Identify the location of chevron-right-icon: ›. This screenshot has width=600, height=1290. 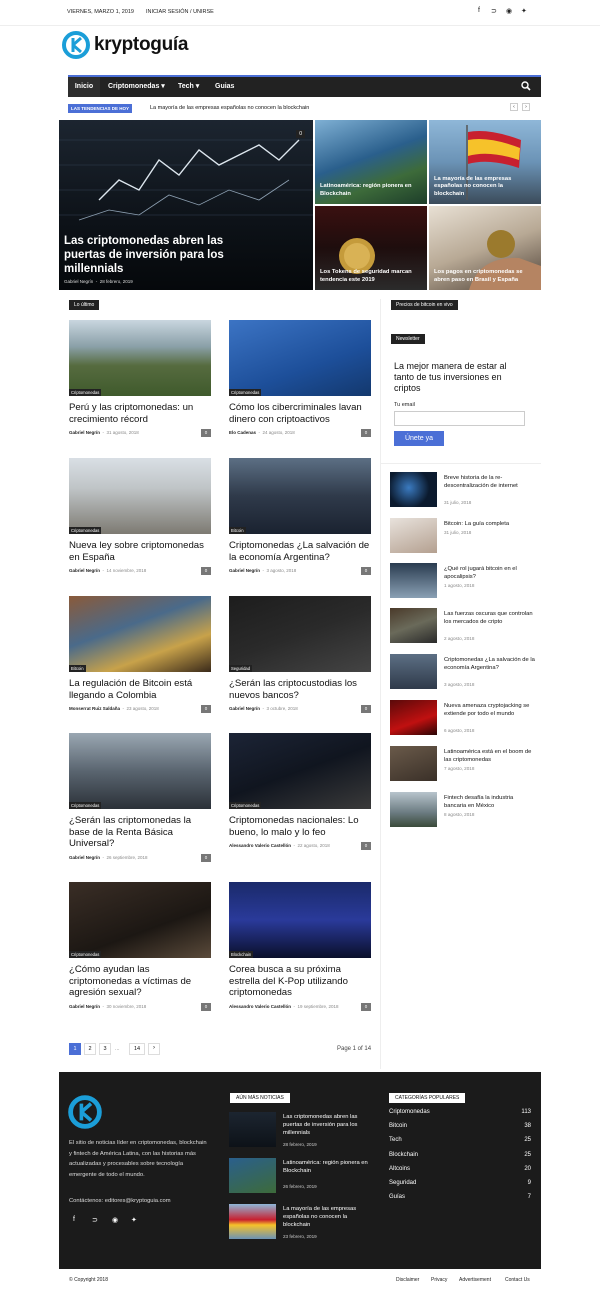
(526, 107).